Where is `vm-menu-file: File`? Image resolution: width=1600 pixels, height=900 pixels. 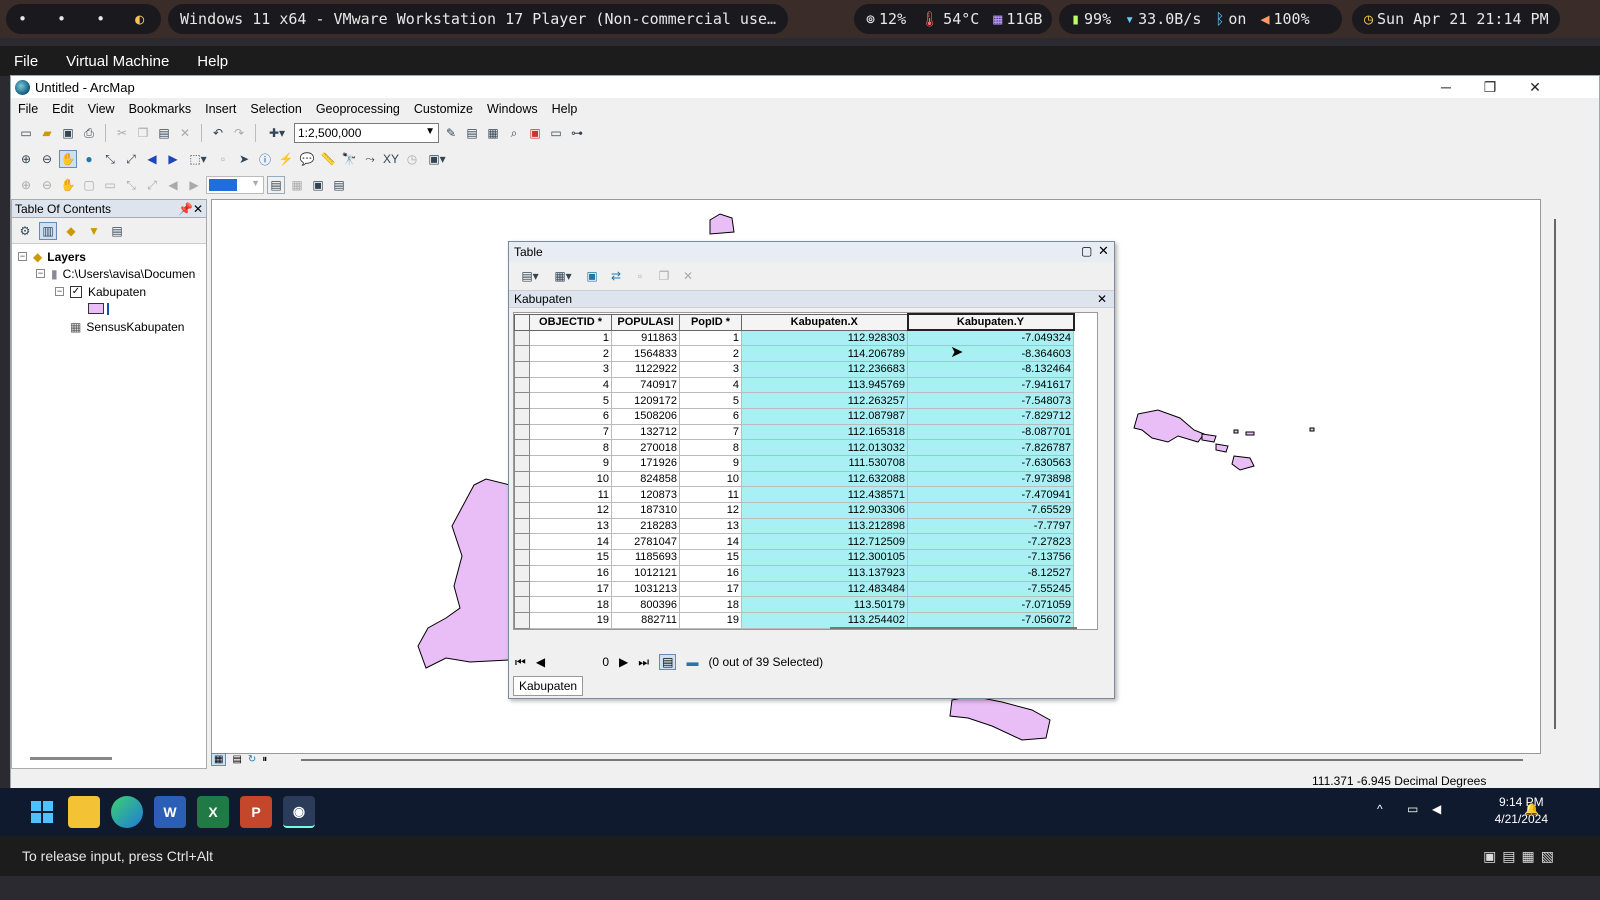 vm-menu-file: File is located at coordinates (26, 61).